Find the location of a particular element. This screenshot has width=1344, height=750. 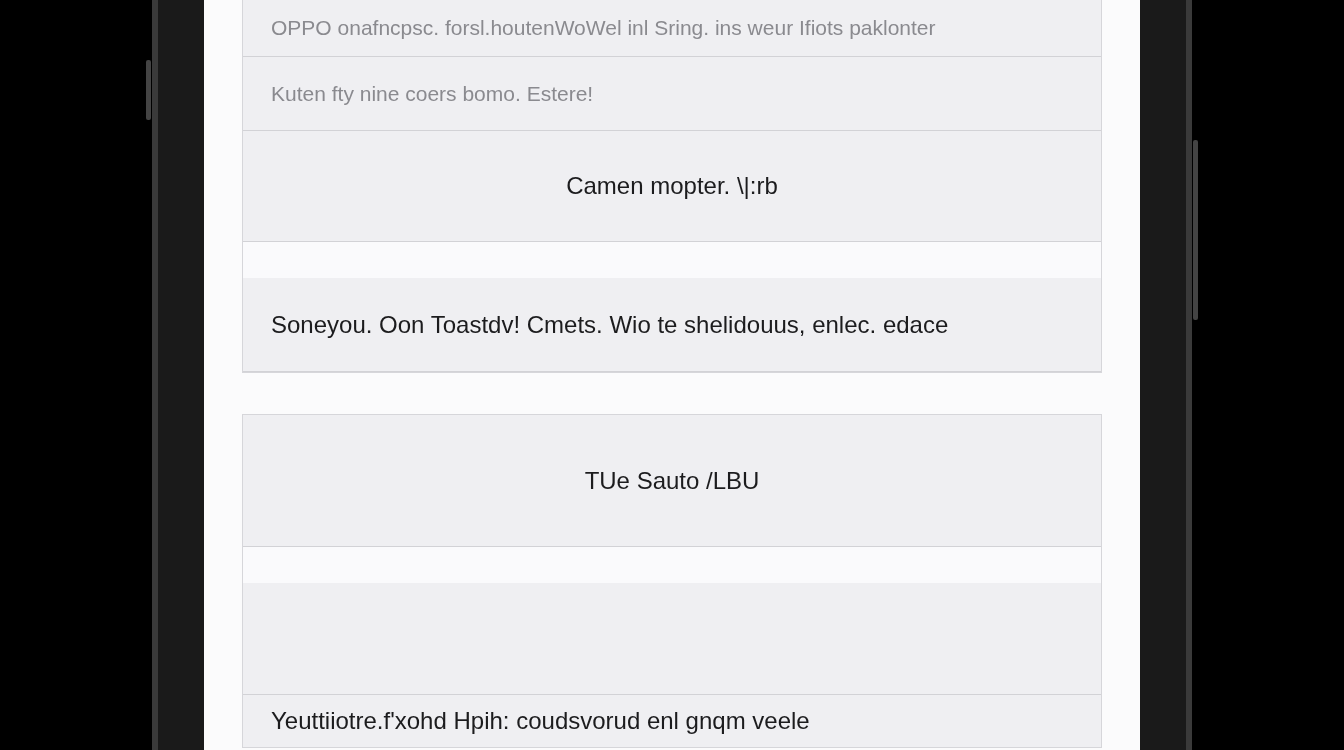

row-text: OPPO onafncpsc. forsl.houtenWoWel inl Sring. ins weur Ifiots paklonter is located at coordinates (603, 28).